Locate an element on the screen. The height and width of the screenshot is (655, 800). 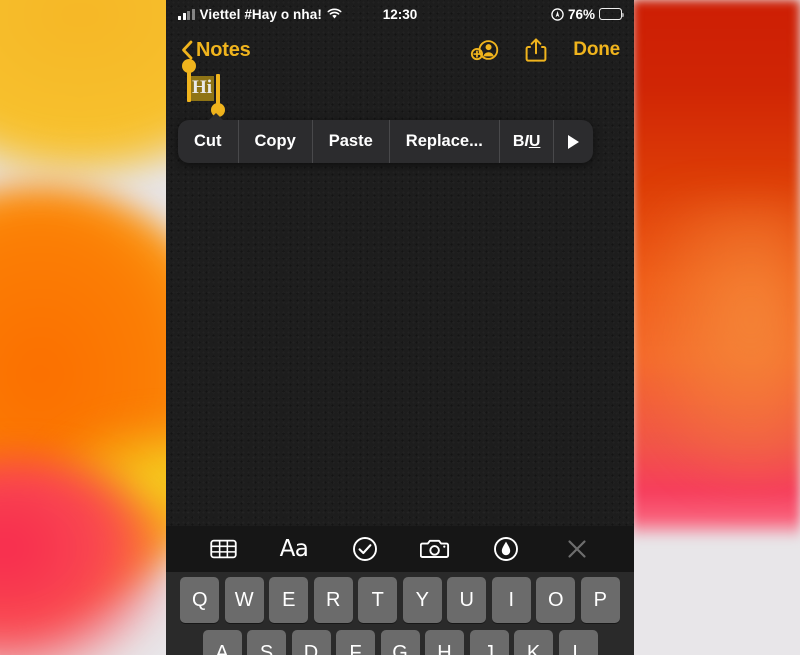
selection-handle-start is located at coordinates (189, 87).